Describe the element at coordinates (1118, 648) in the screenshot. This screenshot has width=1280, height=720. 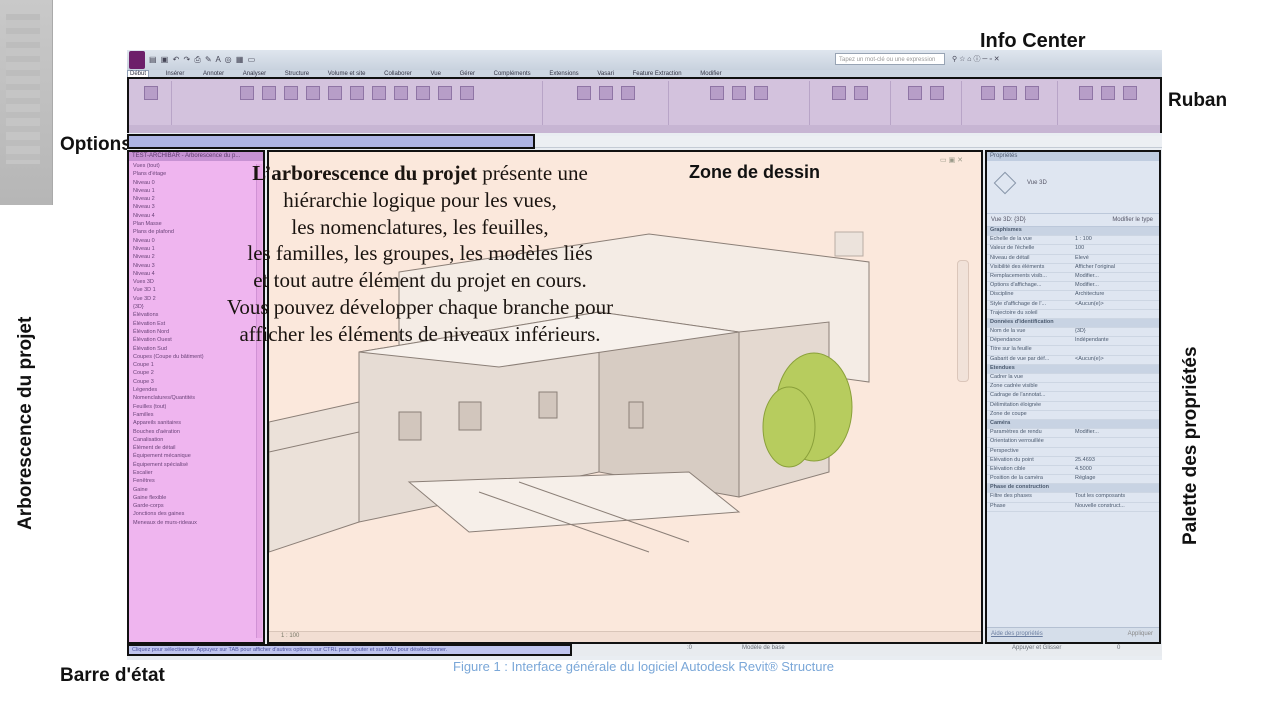
I see `filter-count: 0` at that location.